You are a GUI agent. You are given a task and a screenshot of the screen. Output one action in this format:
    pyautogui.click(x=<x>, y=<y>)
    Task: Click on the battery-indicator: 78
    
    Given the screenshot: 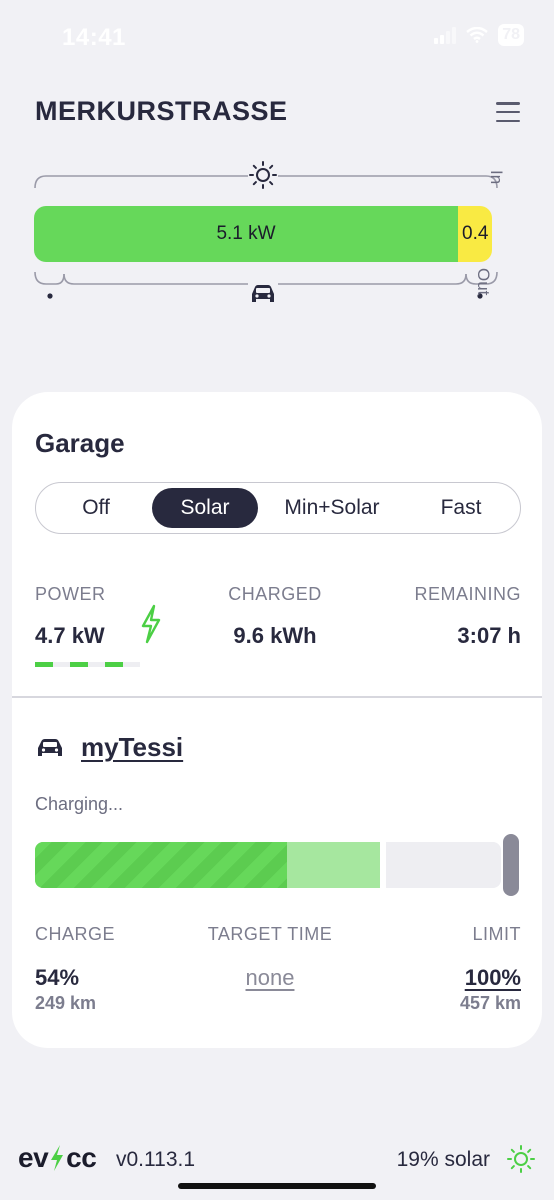 What is the action you would take?
    pyautogui.click(x=511, y=35)
    